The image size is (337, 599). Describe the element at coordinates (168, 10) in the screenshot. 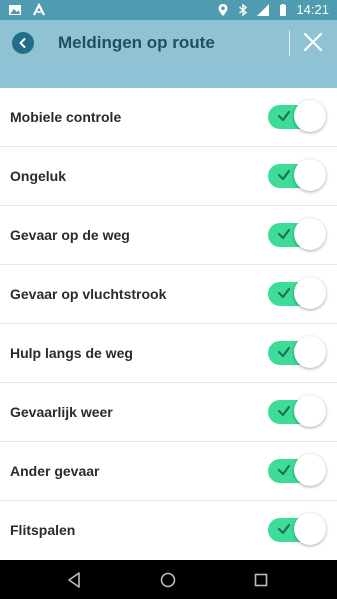

I see `status-bar: 14:21` at that location.